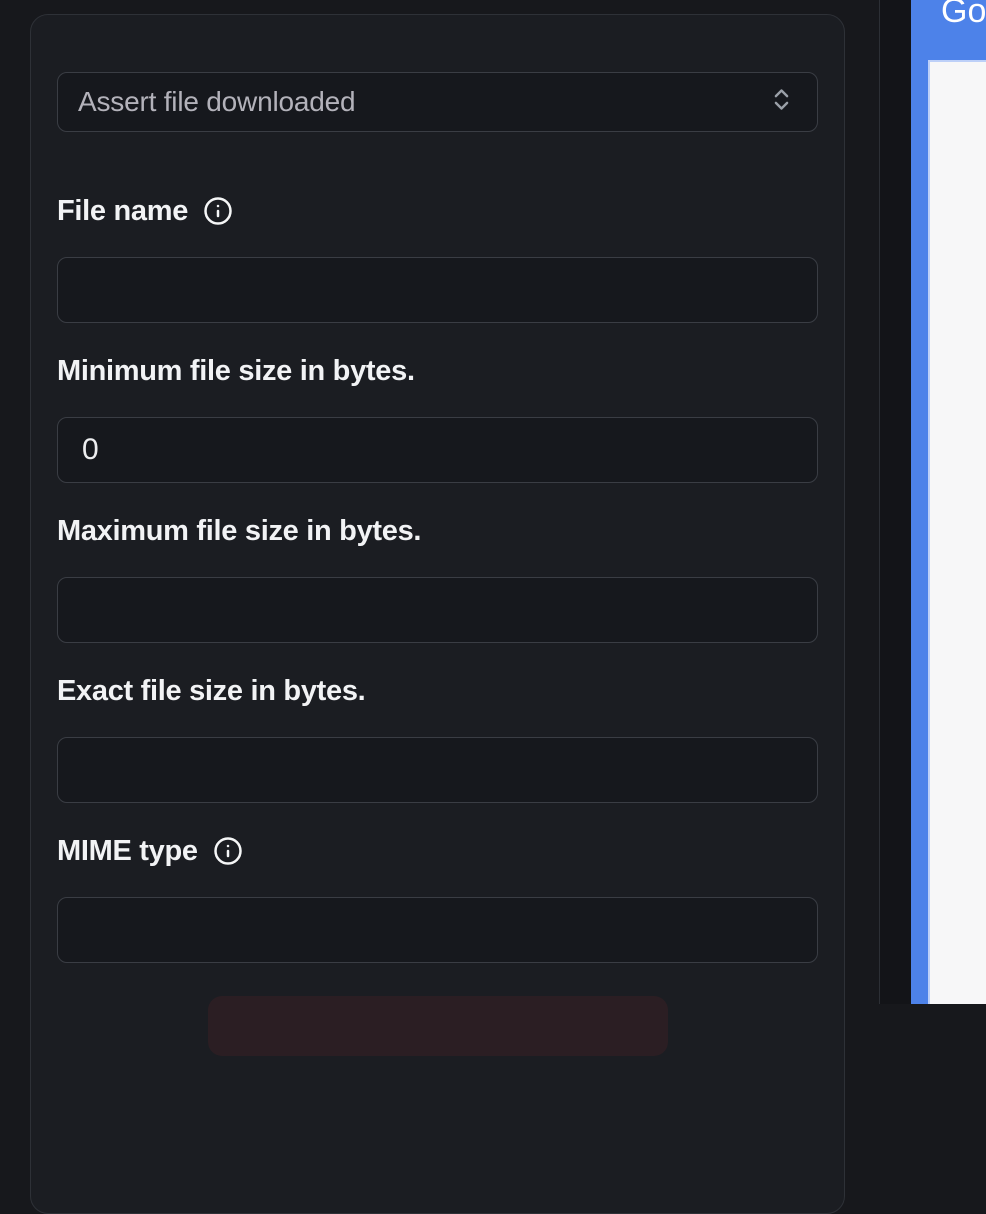 This screenshot has height=1214, width=986. Describe the element at coordinates (123, 210) in the screenshot. I see `file-name-label-text: File name` at that location.